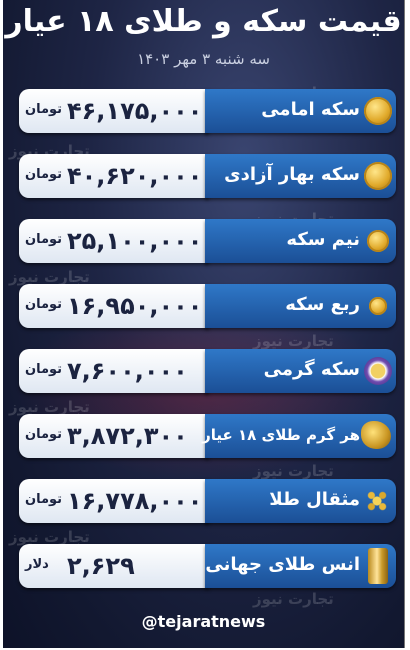 This screenshot has width=410, height=650. What do you see at coordinates (127, 371) in the screenshot?
I see `price-value: ۷,۶۰۰,۰۰۰` at bounding box center [127, 371].